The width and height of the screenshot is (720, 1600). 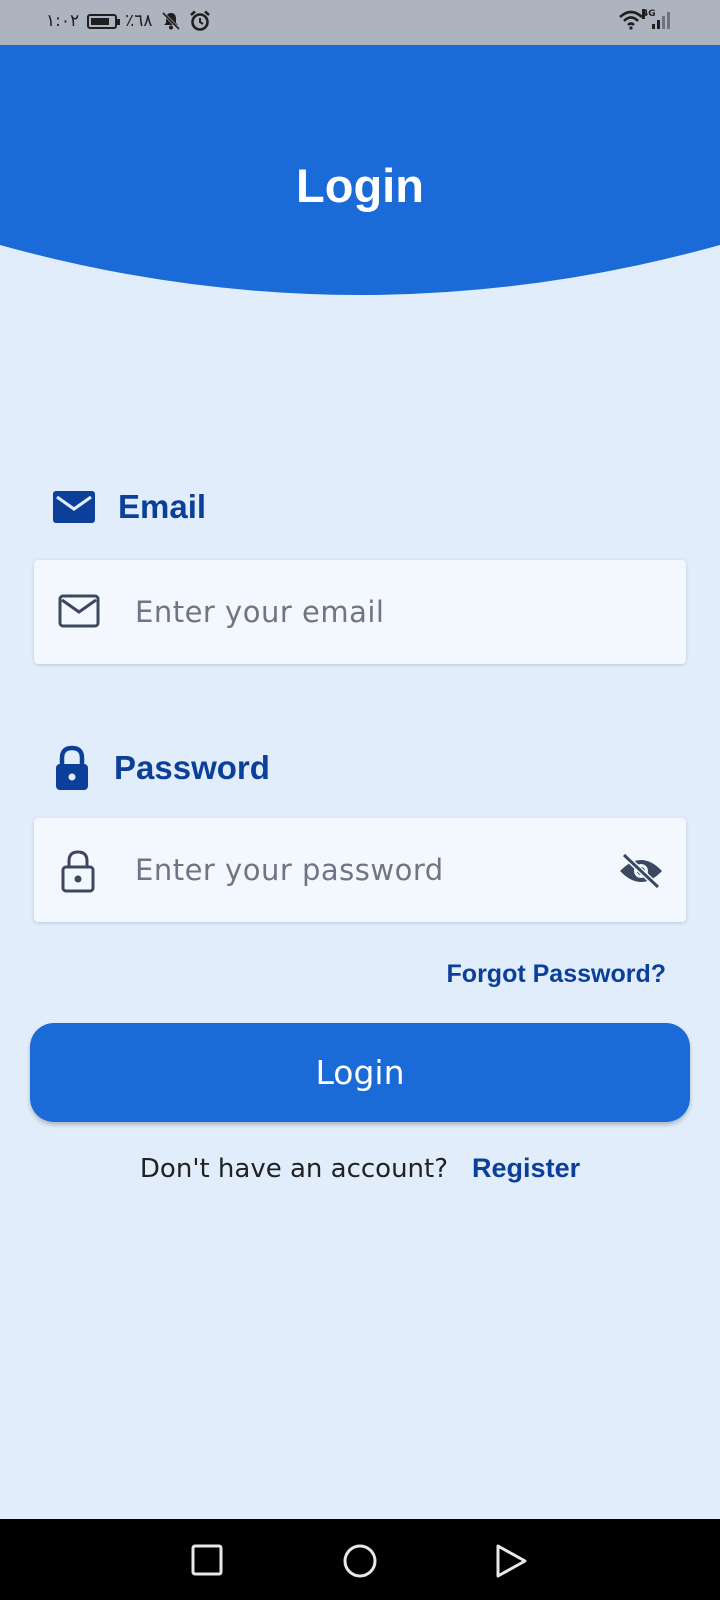 I want to click on password-label-text: Password, so click(x=192, y=767).